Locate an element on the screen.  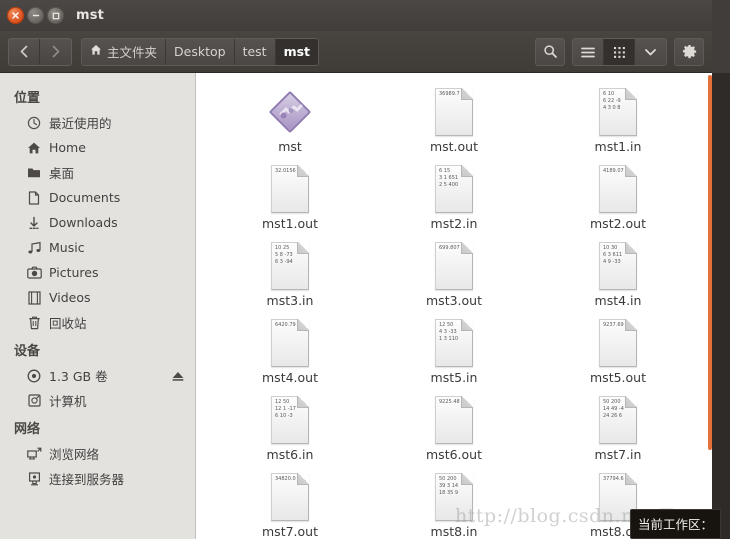
sidebar-item-connect-server: 连接到服务器 is located at coordinates (97, 478).